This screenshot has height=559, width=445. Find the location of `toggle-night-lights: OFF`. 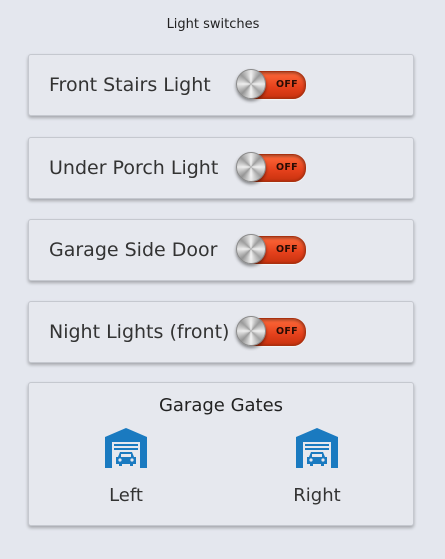

toggle-night-lights: OFF is located at coordinates (271, 332).